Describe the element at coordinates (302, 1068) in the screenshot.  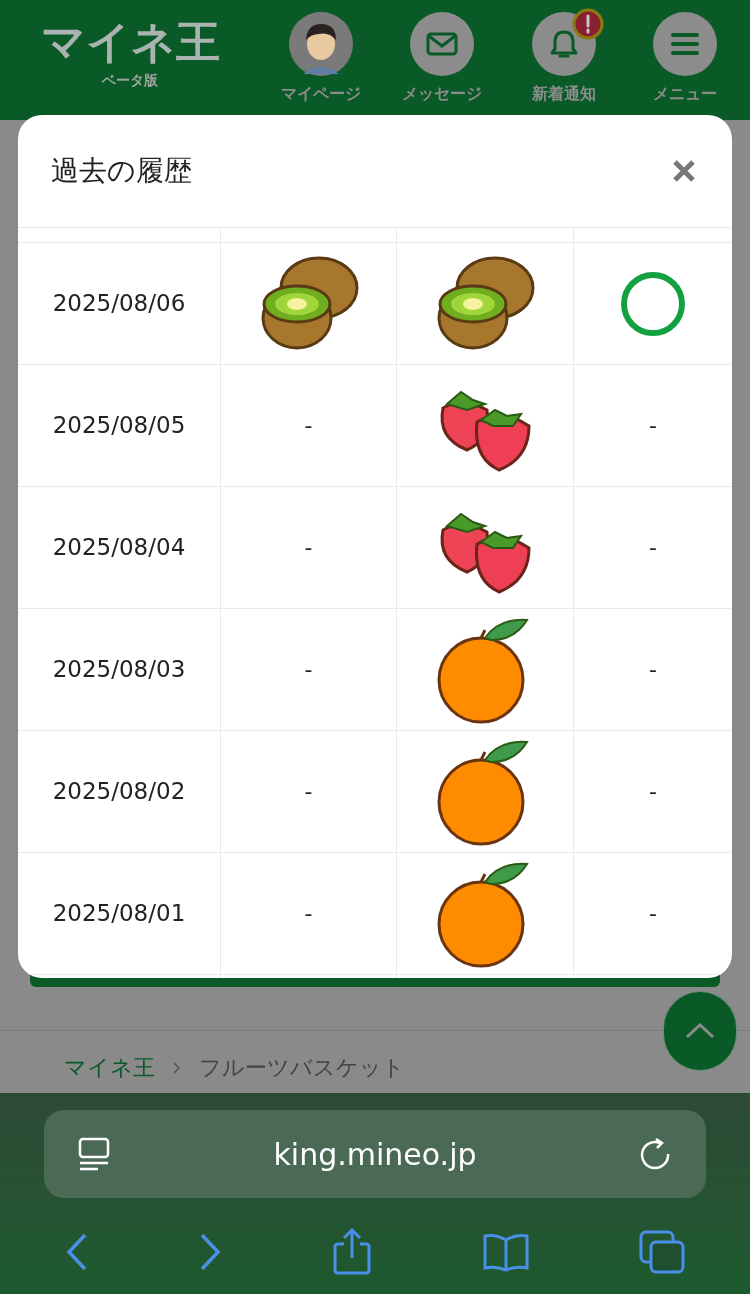
I see `breadcrumb-current: フルーツバスケット` at that location.